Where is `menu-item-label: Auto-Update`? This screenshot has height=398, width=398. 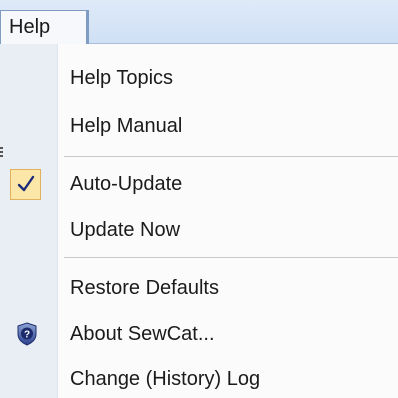 menu-item-label: Auto-Update is located at coordinates (126, 183).